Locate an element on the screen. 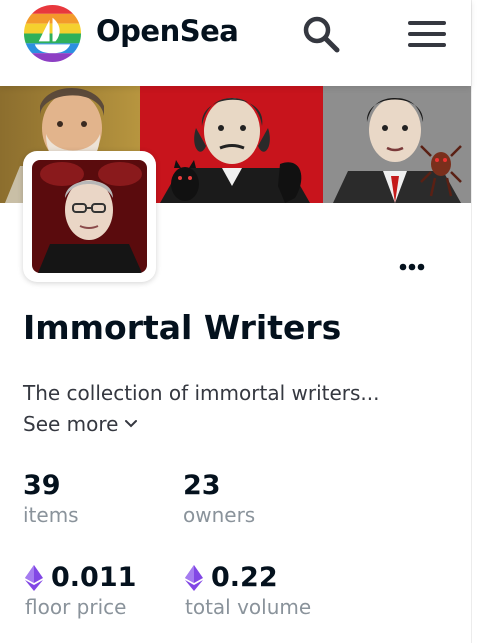 The width and height of the screenshot is (480, 643). stat-floor-price-row: 0.011 is located at coordinates (80, 577).